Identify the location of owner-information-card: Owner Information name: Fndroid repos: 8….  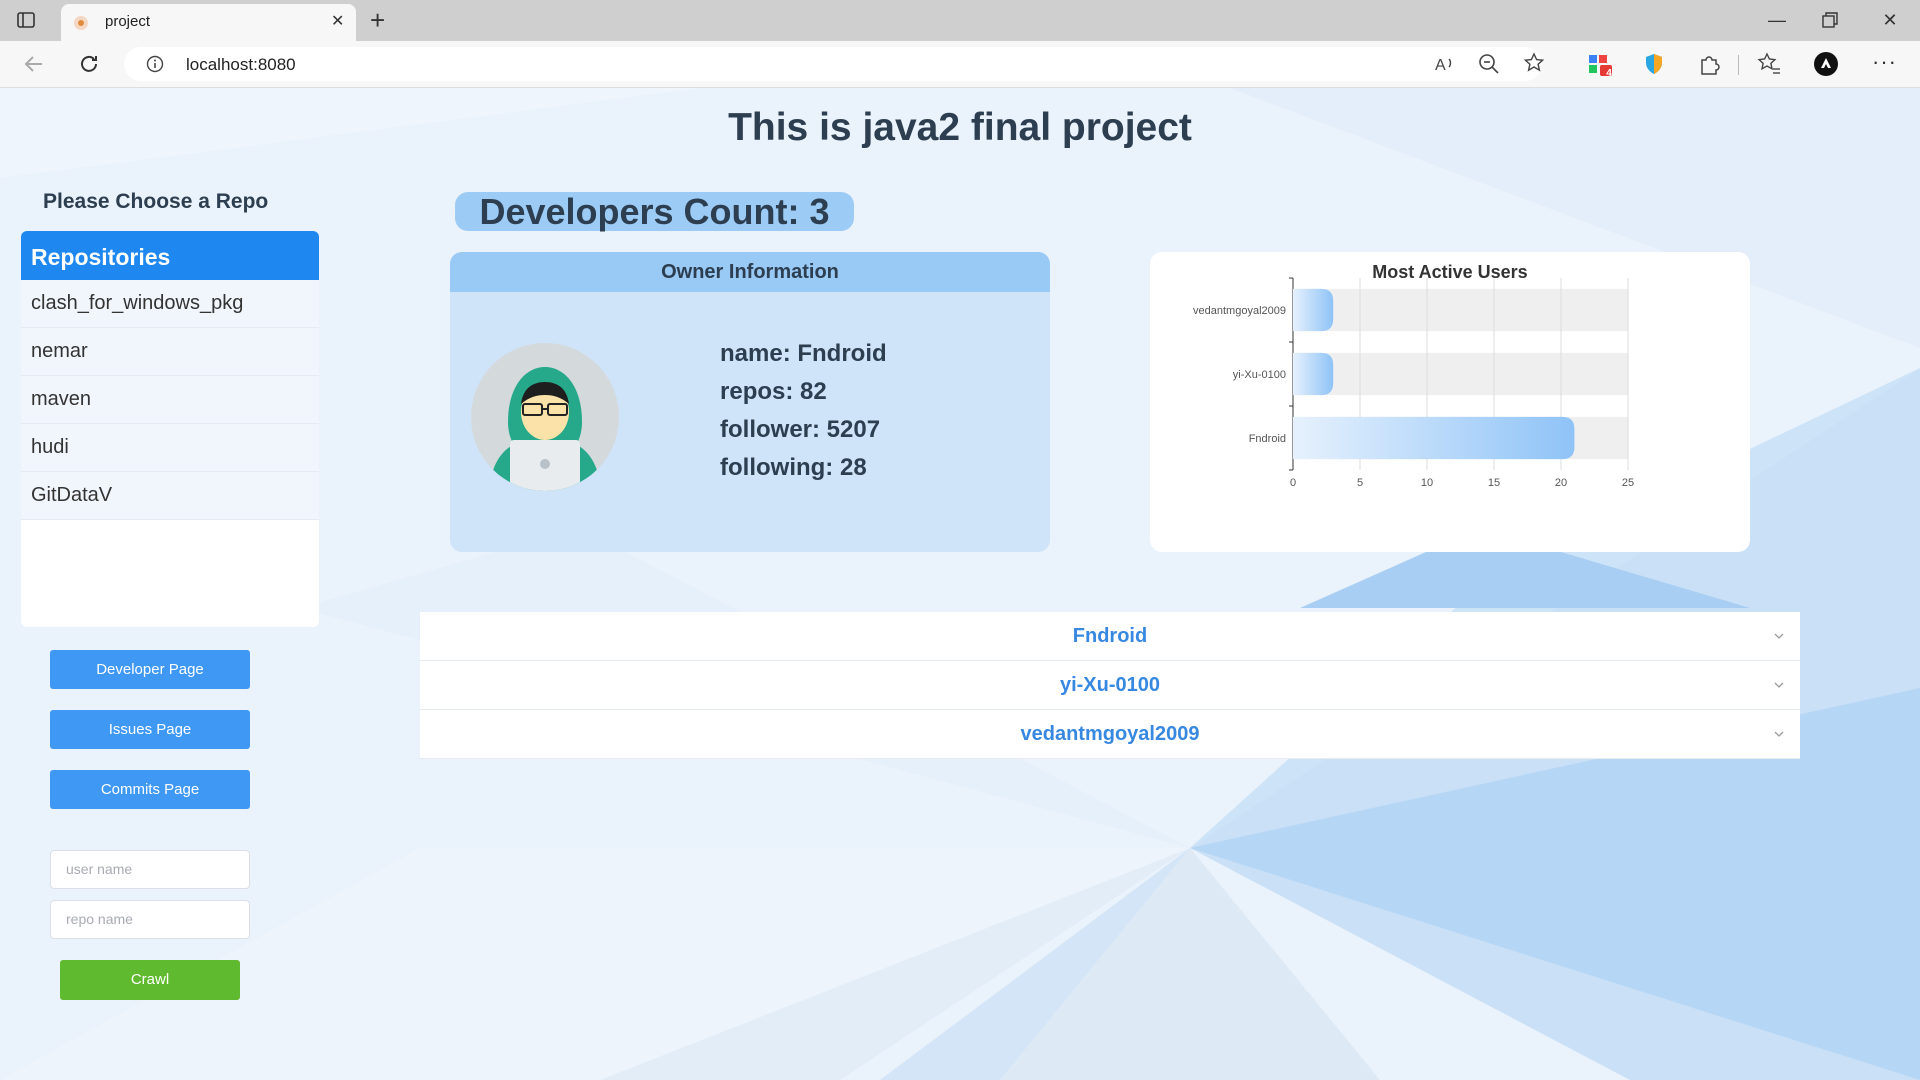
(750, 402).